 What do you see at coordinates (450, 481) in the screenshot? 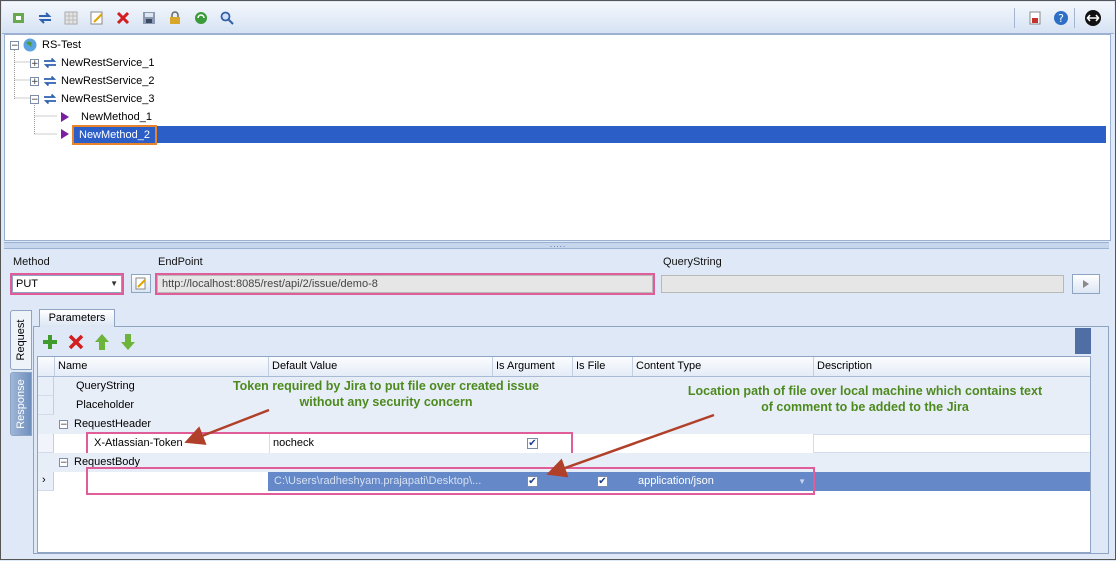
I see `highlight-box` at bounding box center [450, 481].